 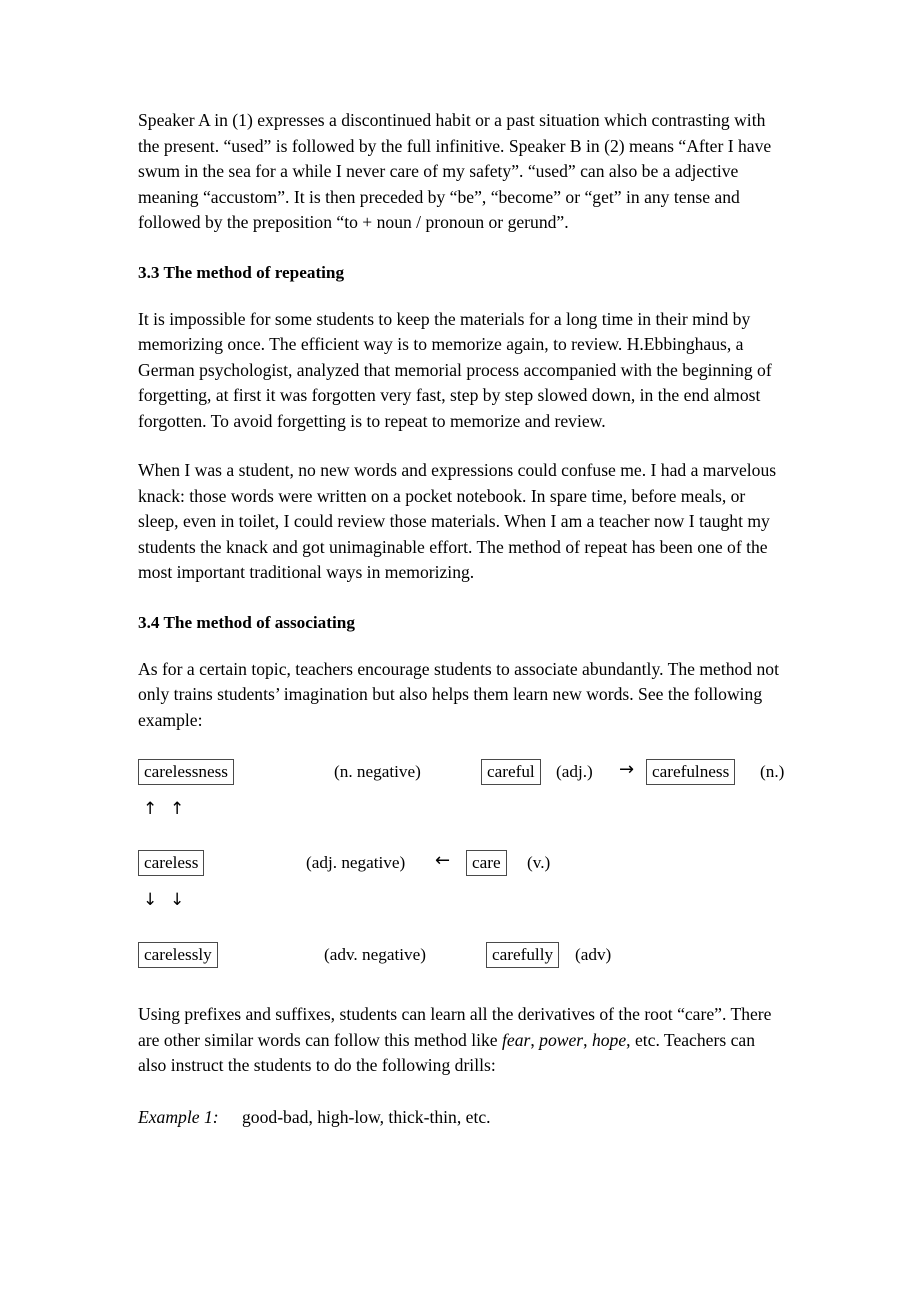 What do you see at coordinates (511, 772) in the screenshot?
I see `box-careful: careful` at bounding box center [511, 772].